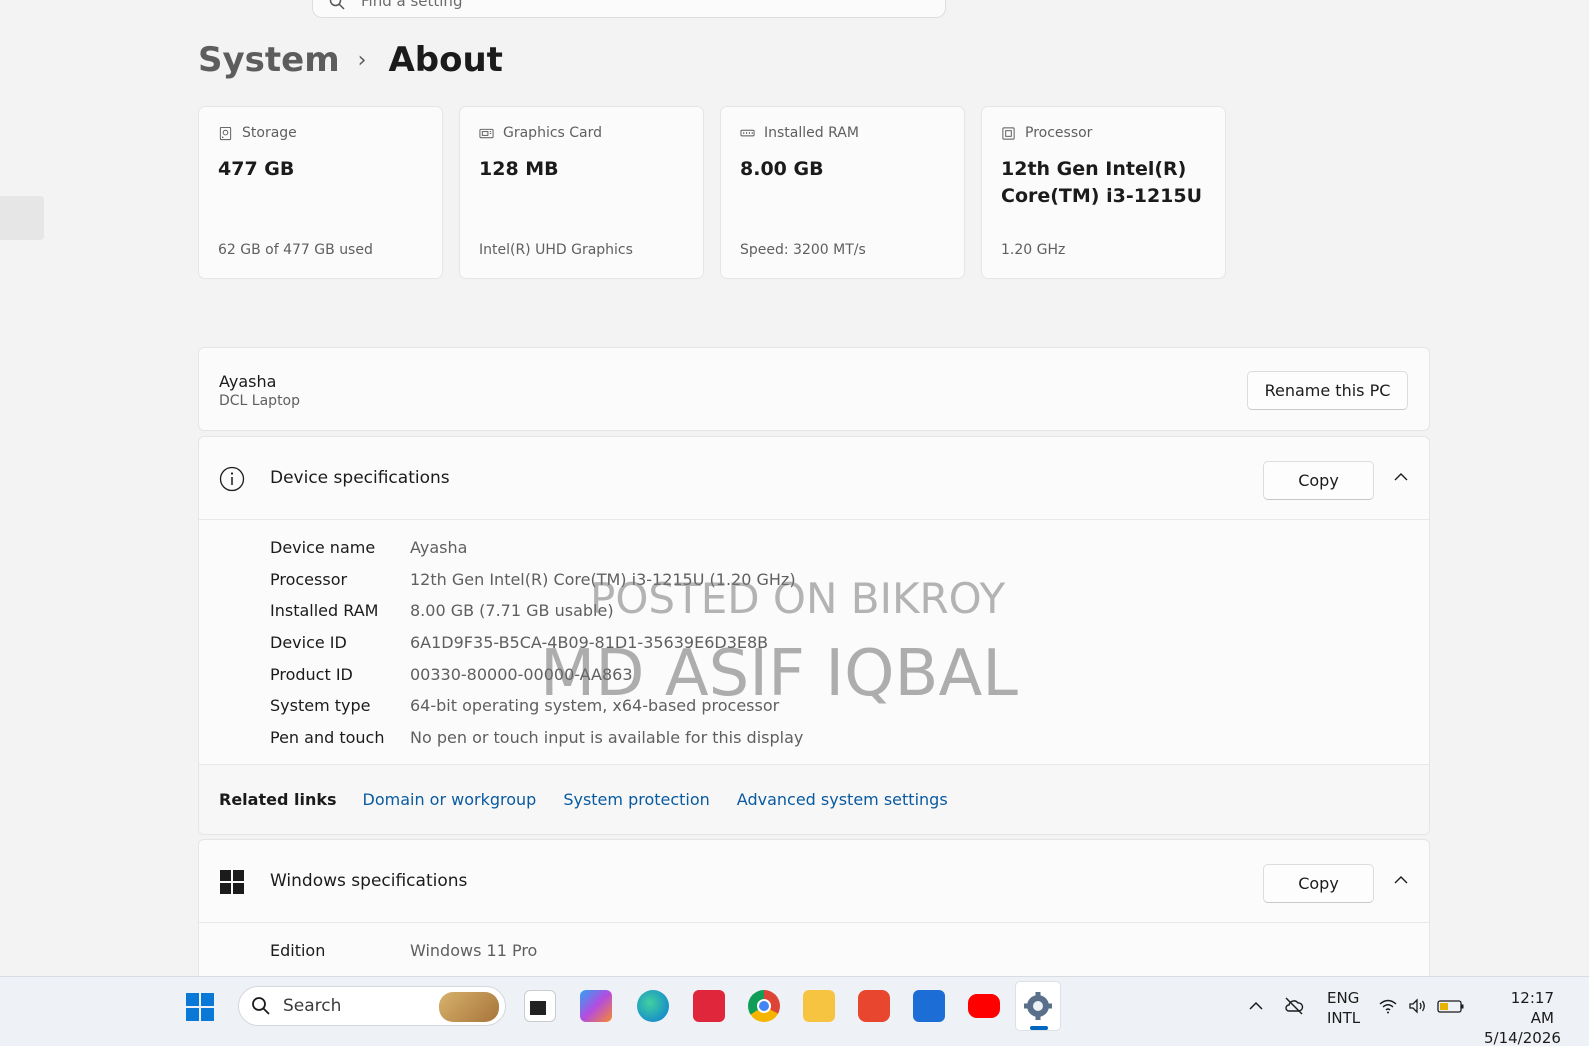  Describe the element at coordinates (450, 799) in the screenshot. I see `domain-or-workgroup-link: Domain or workgroup` at that location.